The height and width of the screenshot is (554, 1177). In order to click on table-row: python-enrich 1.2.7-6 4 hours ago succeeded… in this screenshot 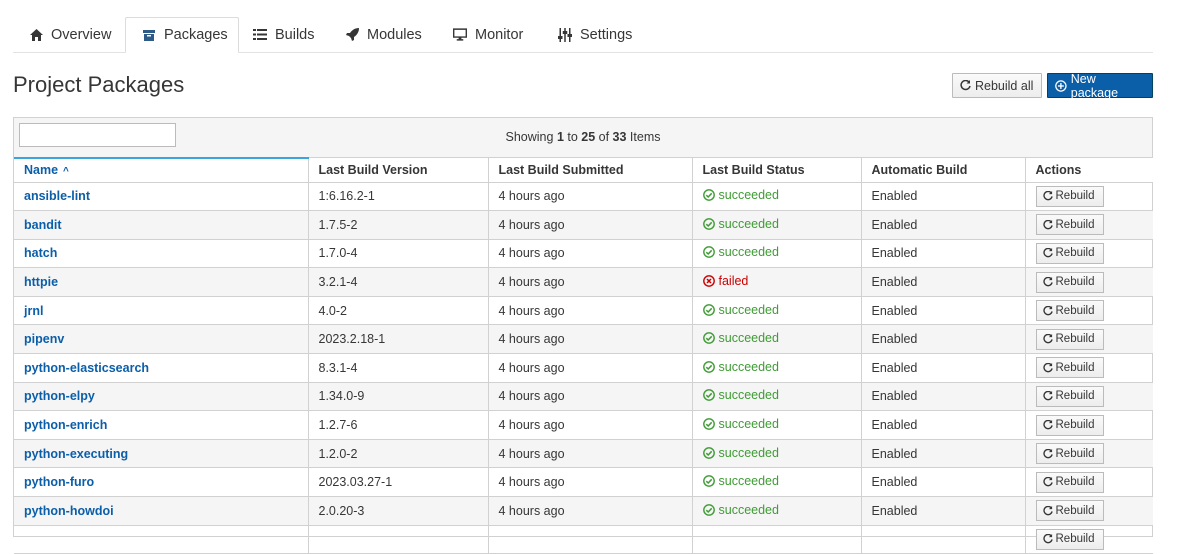, I will do `click(583, 425)`.